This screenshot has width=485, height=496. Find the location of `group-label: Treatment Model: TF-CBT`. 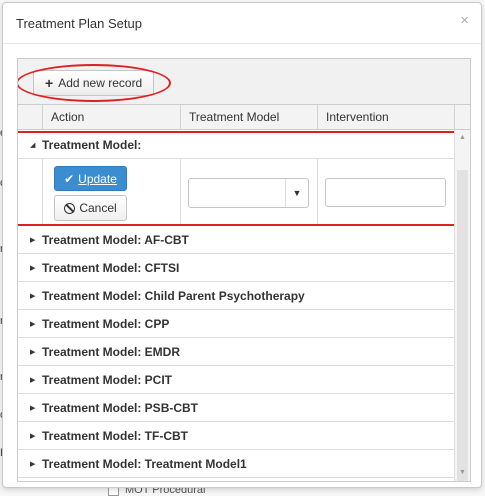

group-label: Treatment Model: TF-CBT is located at coordinates (115, 435).